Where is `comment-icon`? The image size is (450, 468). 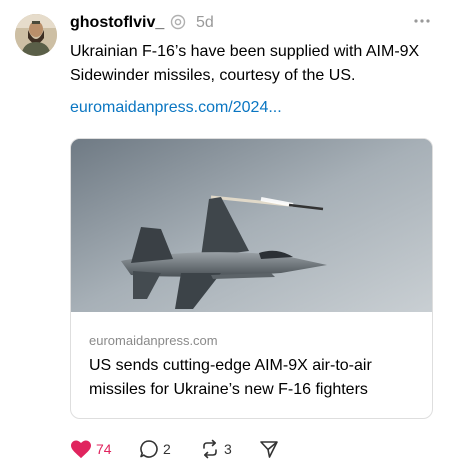 comment-icon is located at coordinates (149, 449).